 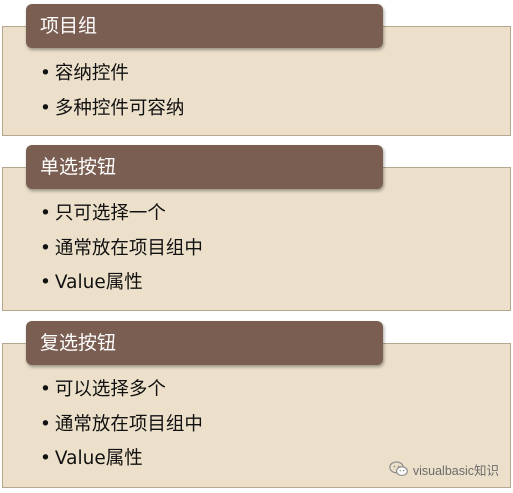 What do you see at coordinates (112, 109) in the screenshot?
I see `list-item: 多种控件可容纳` at bounding box center [112, 109].